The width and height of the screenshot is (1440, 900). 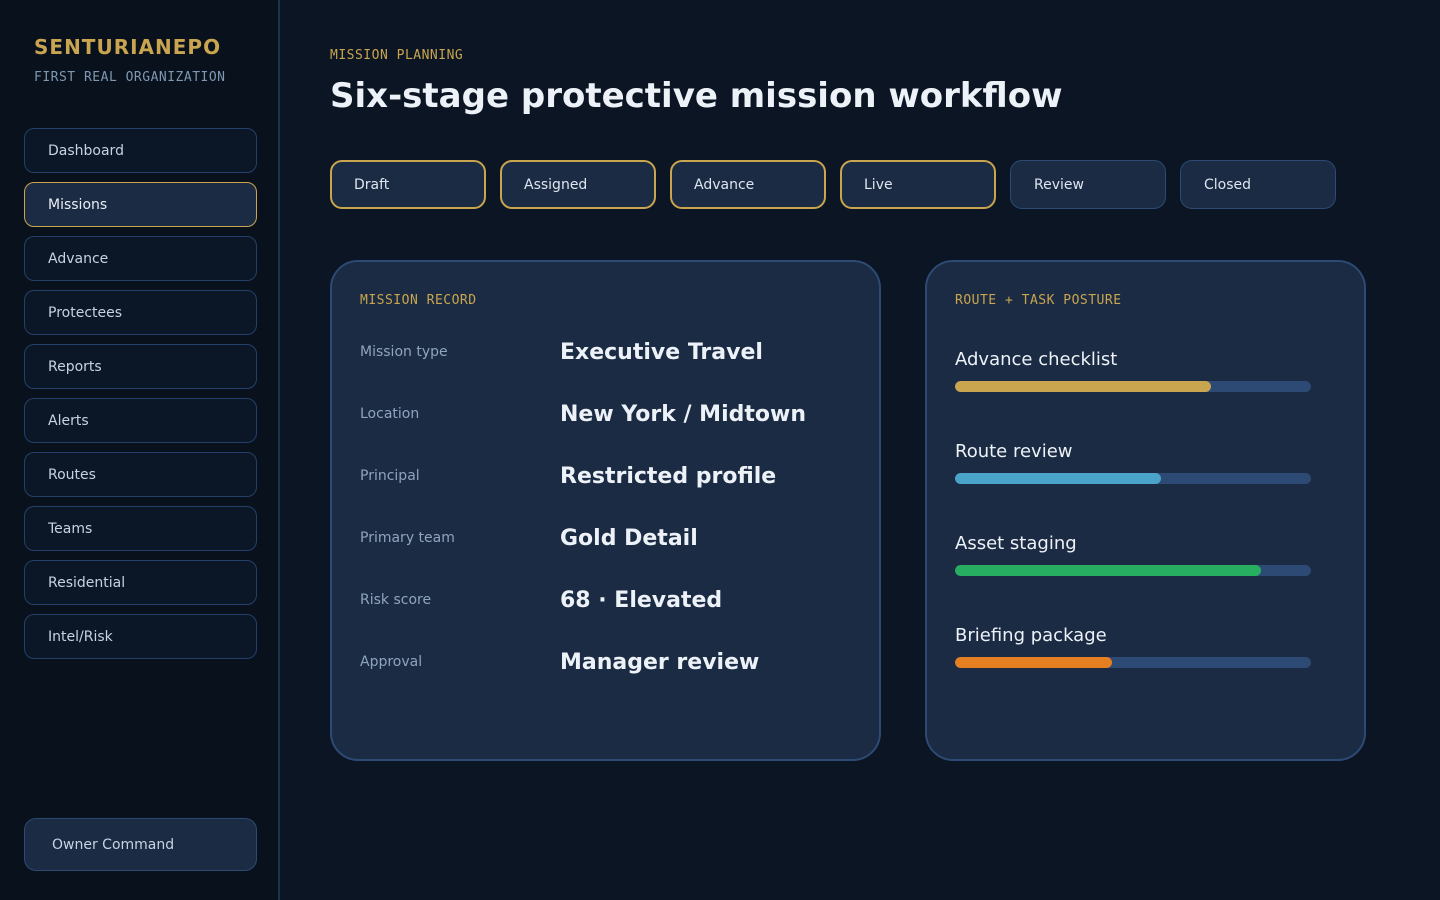 I want to click on record-row-risk-score: Risk score 68 · Elevated, so click(x=610, y=608).